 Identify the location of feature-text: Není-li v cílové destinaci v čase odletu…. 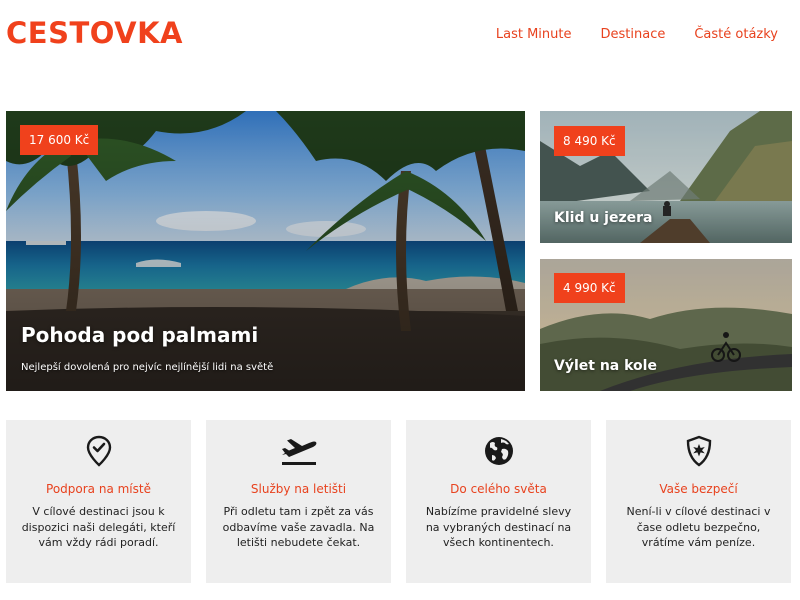
(698, 527).